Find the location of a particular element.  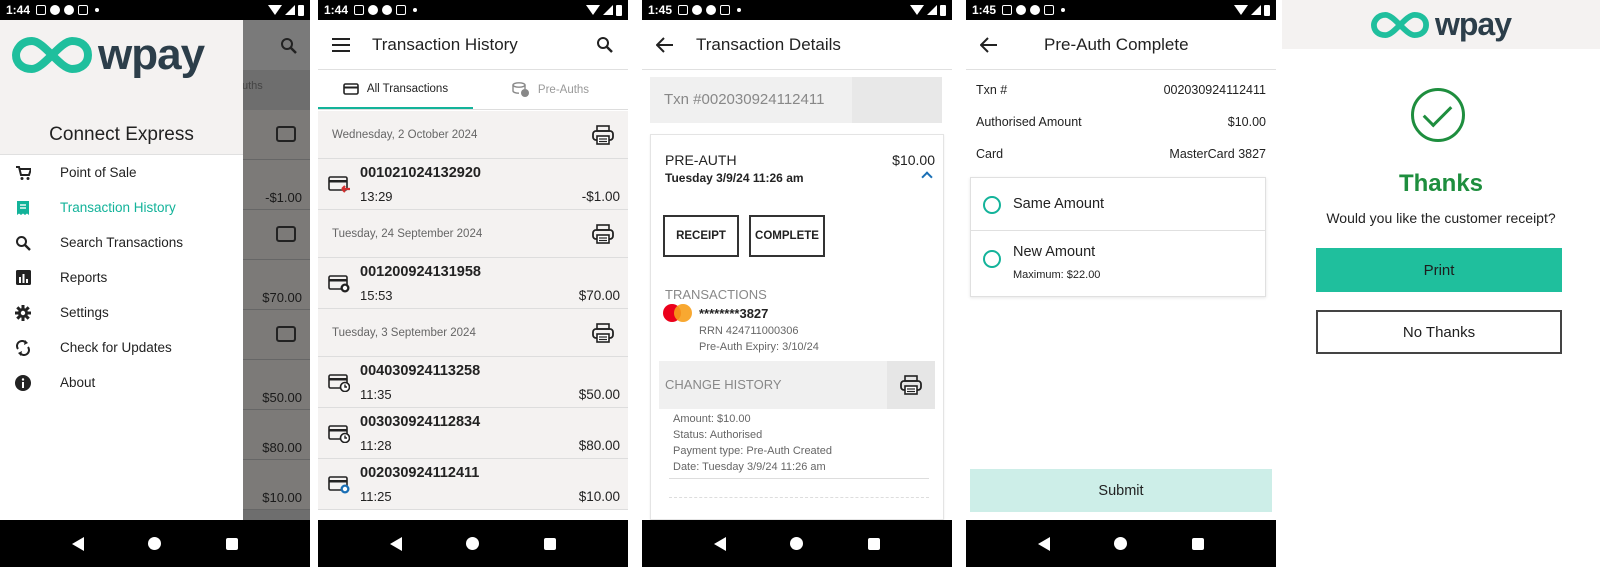

receipt-button: RECEIPT is located at coordinates (701, 236).